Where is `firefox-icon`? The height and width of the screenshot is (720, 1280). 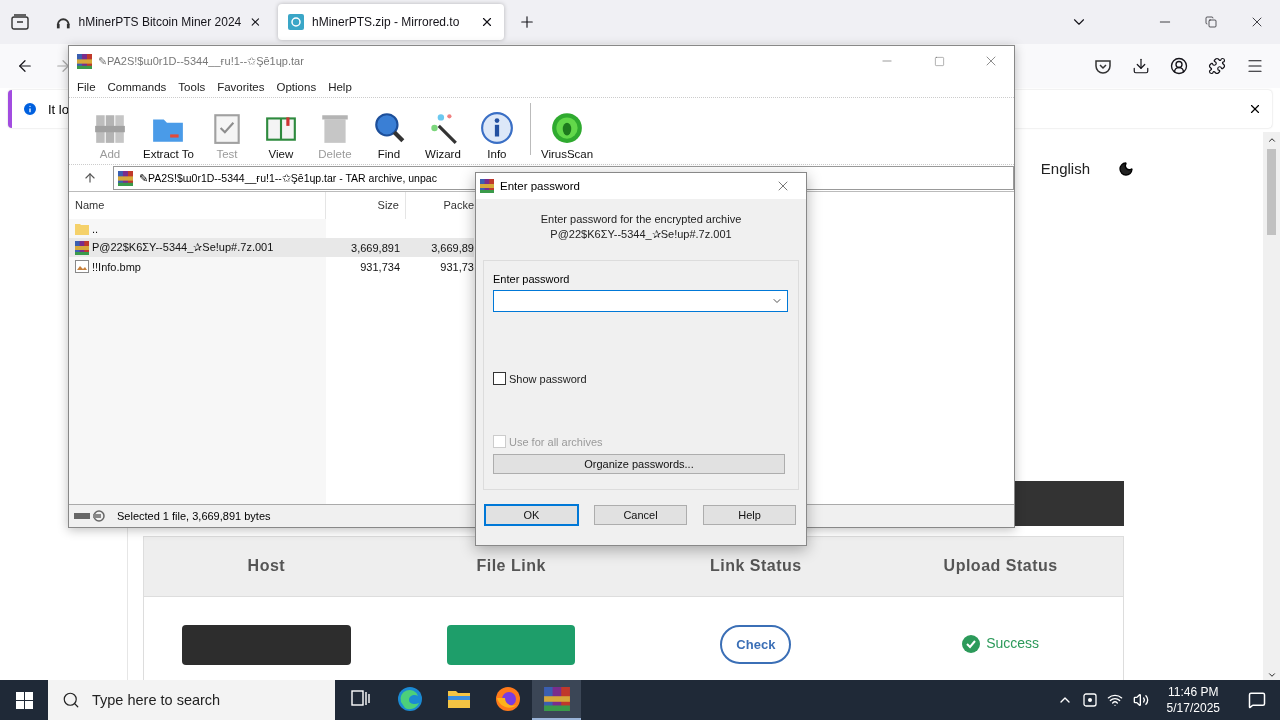
firefox-icon is located at coordinates (507, 699).